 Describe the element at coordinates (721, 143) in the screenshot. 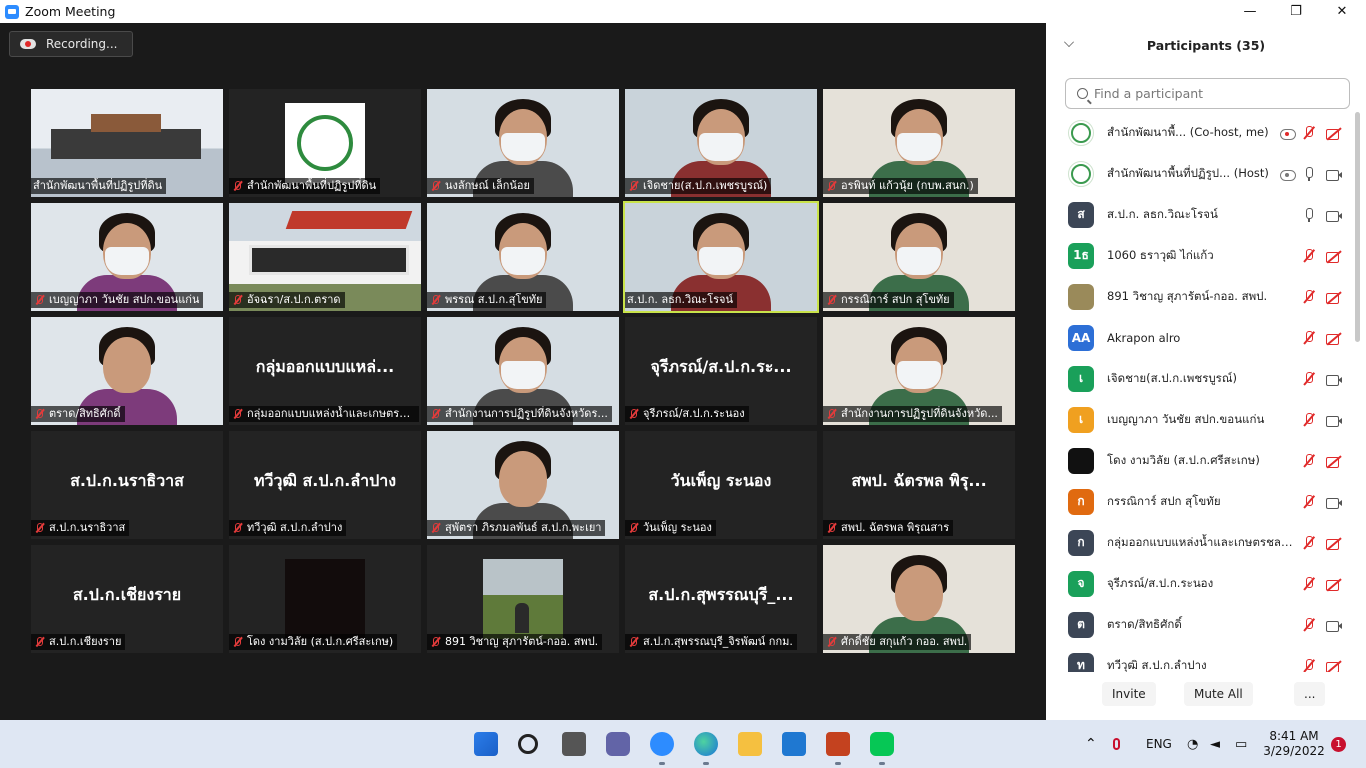

I see `video-tile: เจิดชาย(ส.ป.ก.เพชรบูรณ์)` at that location.